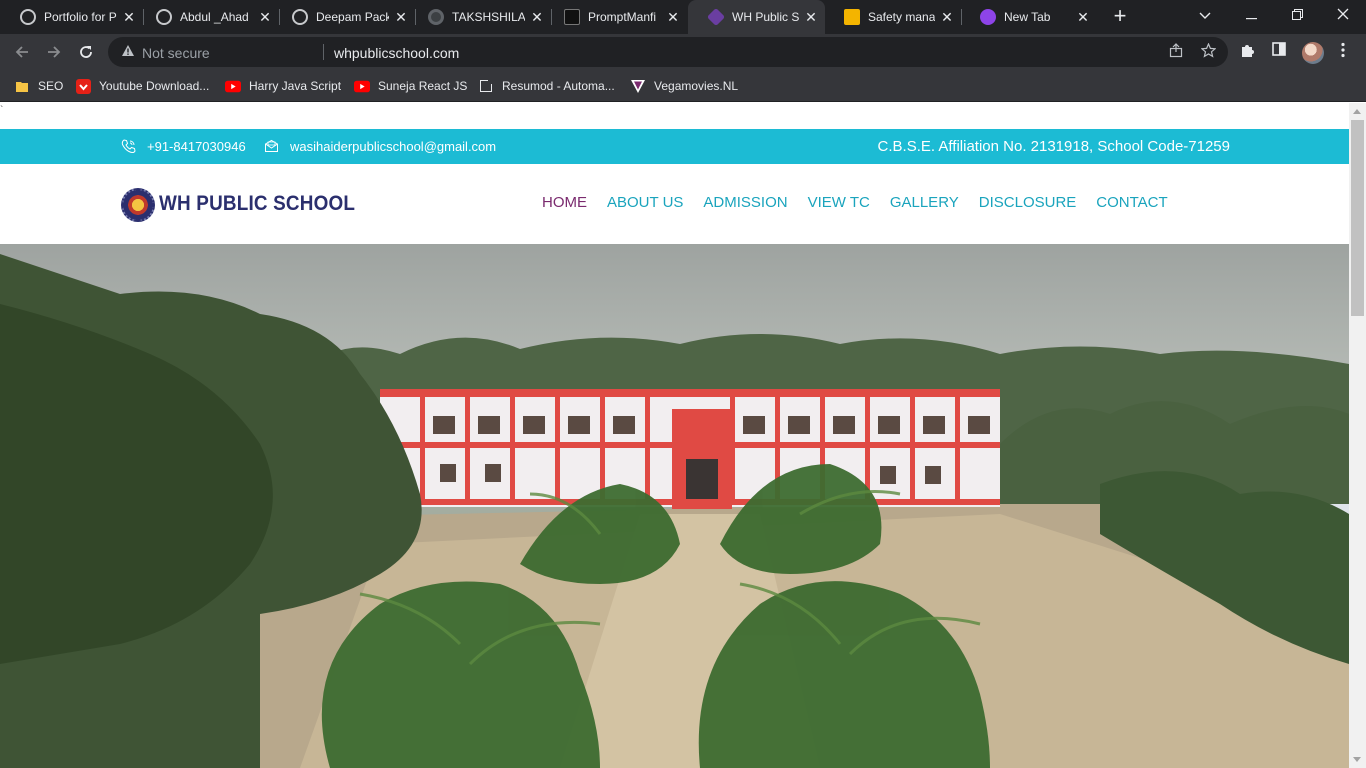 The width and height of the screenshot is (1366, 768). Describe the element at coordinates (572, 17) in the screenshot. I see `prompt-icon` at that location.